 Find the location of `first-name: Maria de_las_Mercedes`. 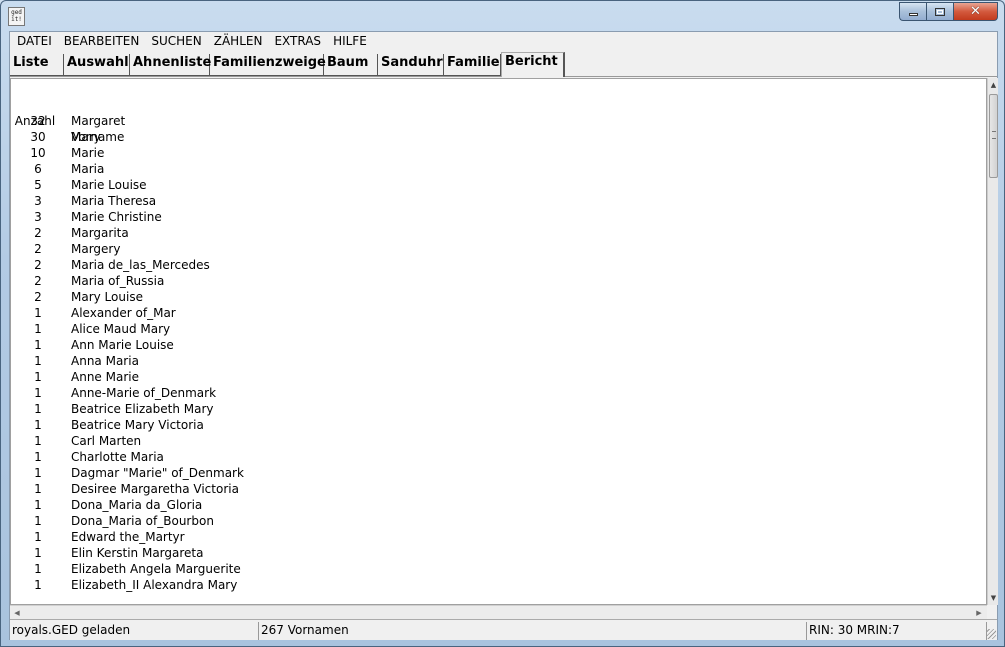

first-name: Maria de_las_Mercedes is located at coordinates (140, 265).